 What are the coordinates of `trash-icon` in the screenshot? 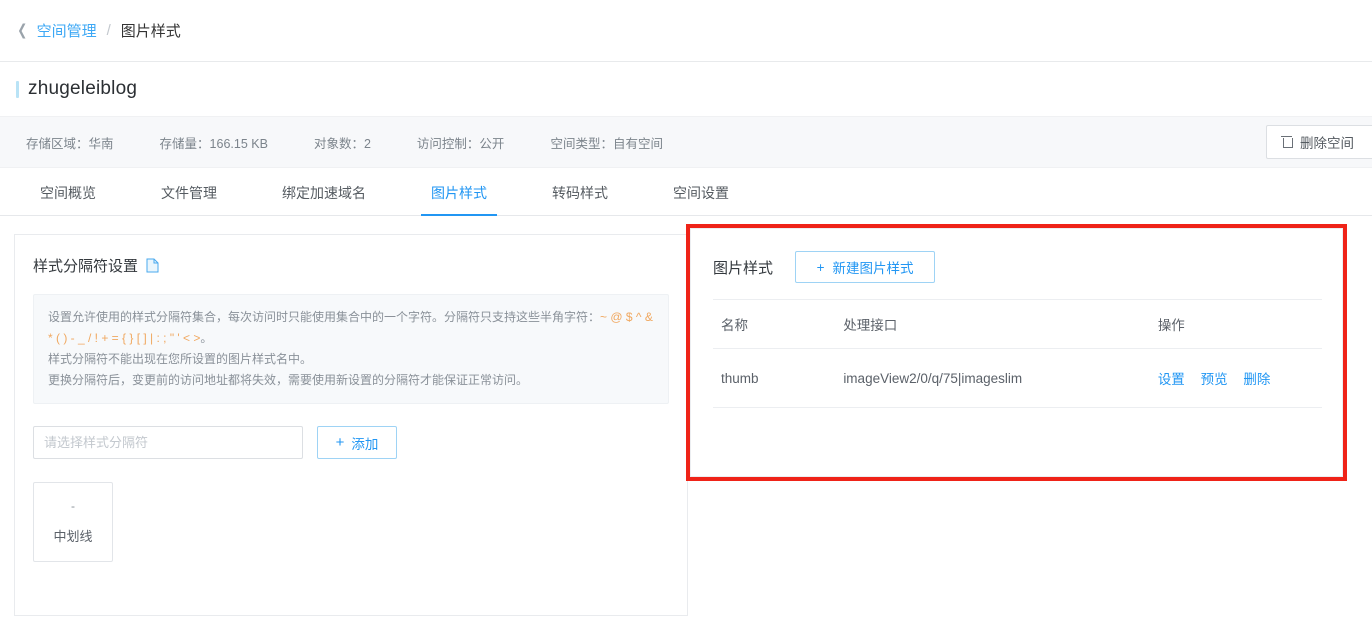 It's located at (1287, 142).